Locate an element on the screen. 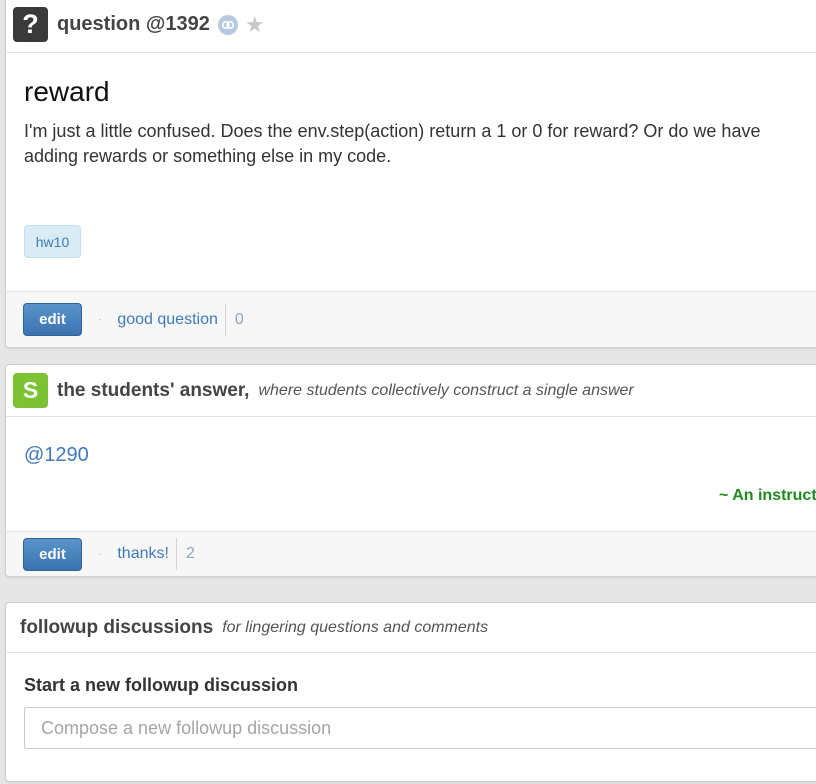 The image size is (816, 784). tag-hw10: hw10 is located at coordinates (52, 241).